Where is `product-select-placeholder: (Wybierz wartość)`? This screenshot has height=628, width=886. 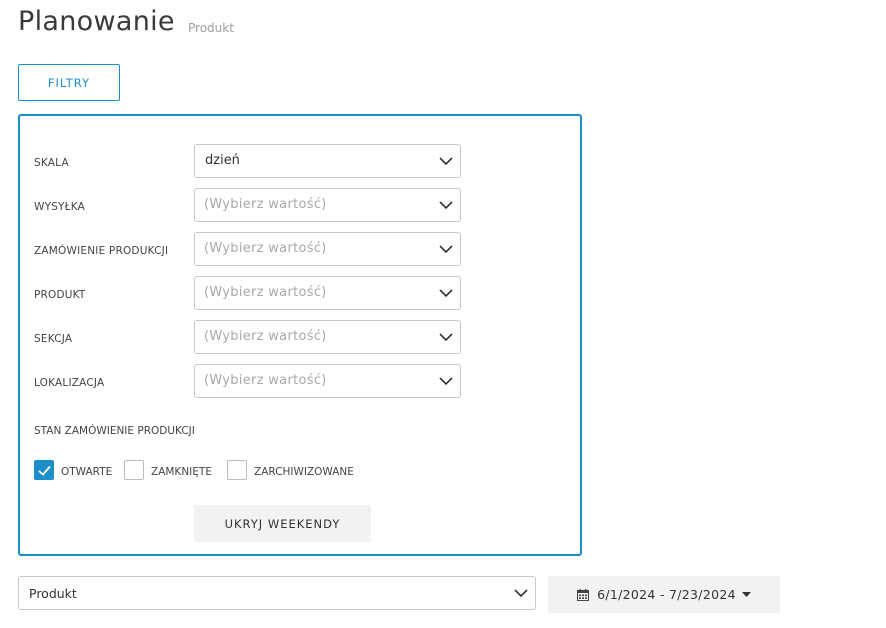
product-select-placeholder: (Wybierz wartość) is located at coordinates (265, 292).